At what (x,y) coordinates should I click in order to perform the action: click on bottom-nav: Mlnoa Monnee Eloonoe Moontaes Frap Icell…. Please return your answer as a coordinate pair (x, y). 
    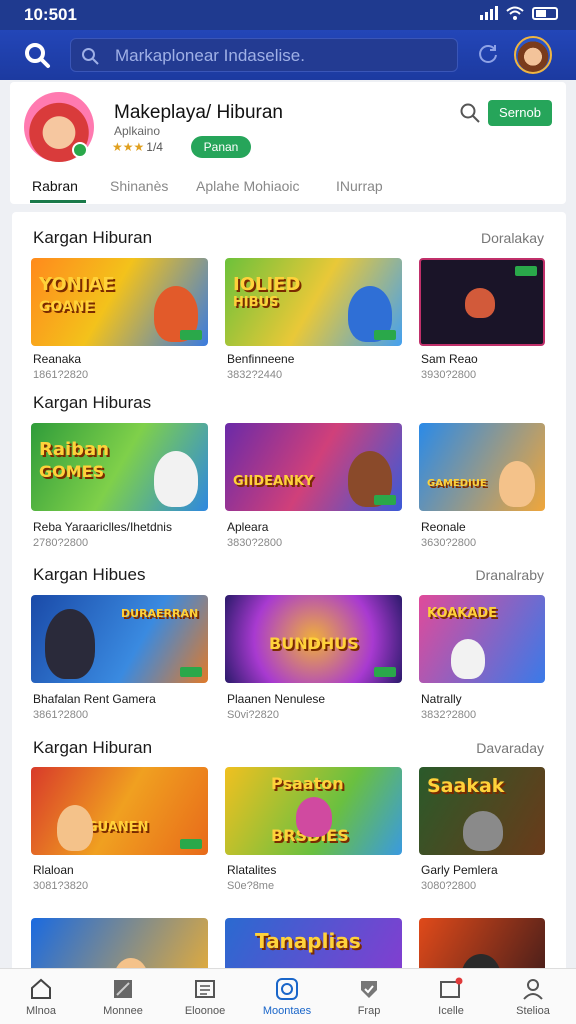
    Looking at the image, I should click on (288, 996).